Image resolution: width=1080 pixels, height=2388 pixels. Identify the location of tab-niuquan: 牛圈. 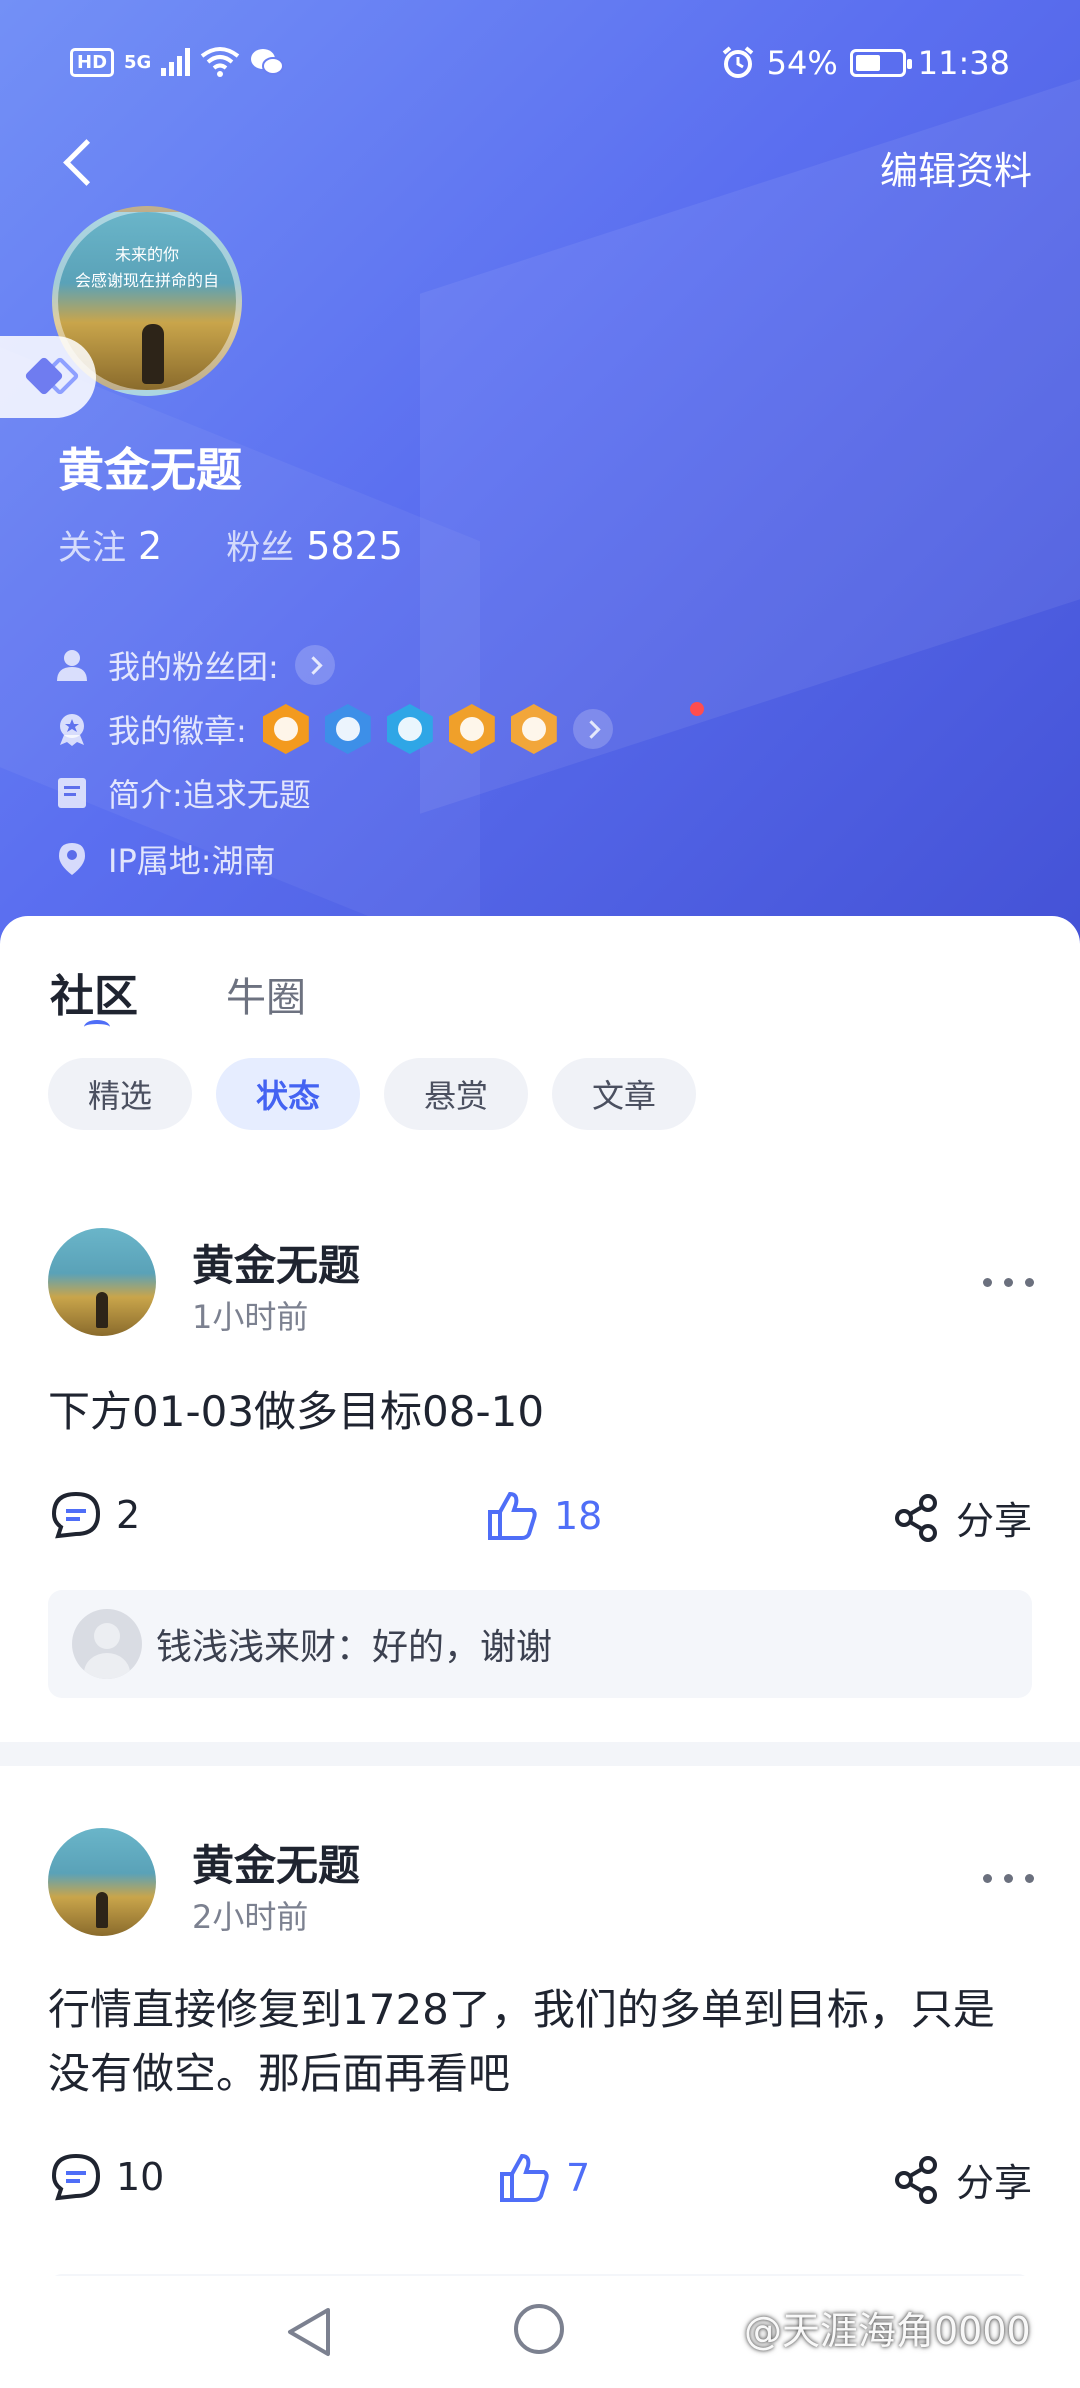
(266, 994).